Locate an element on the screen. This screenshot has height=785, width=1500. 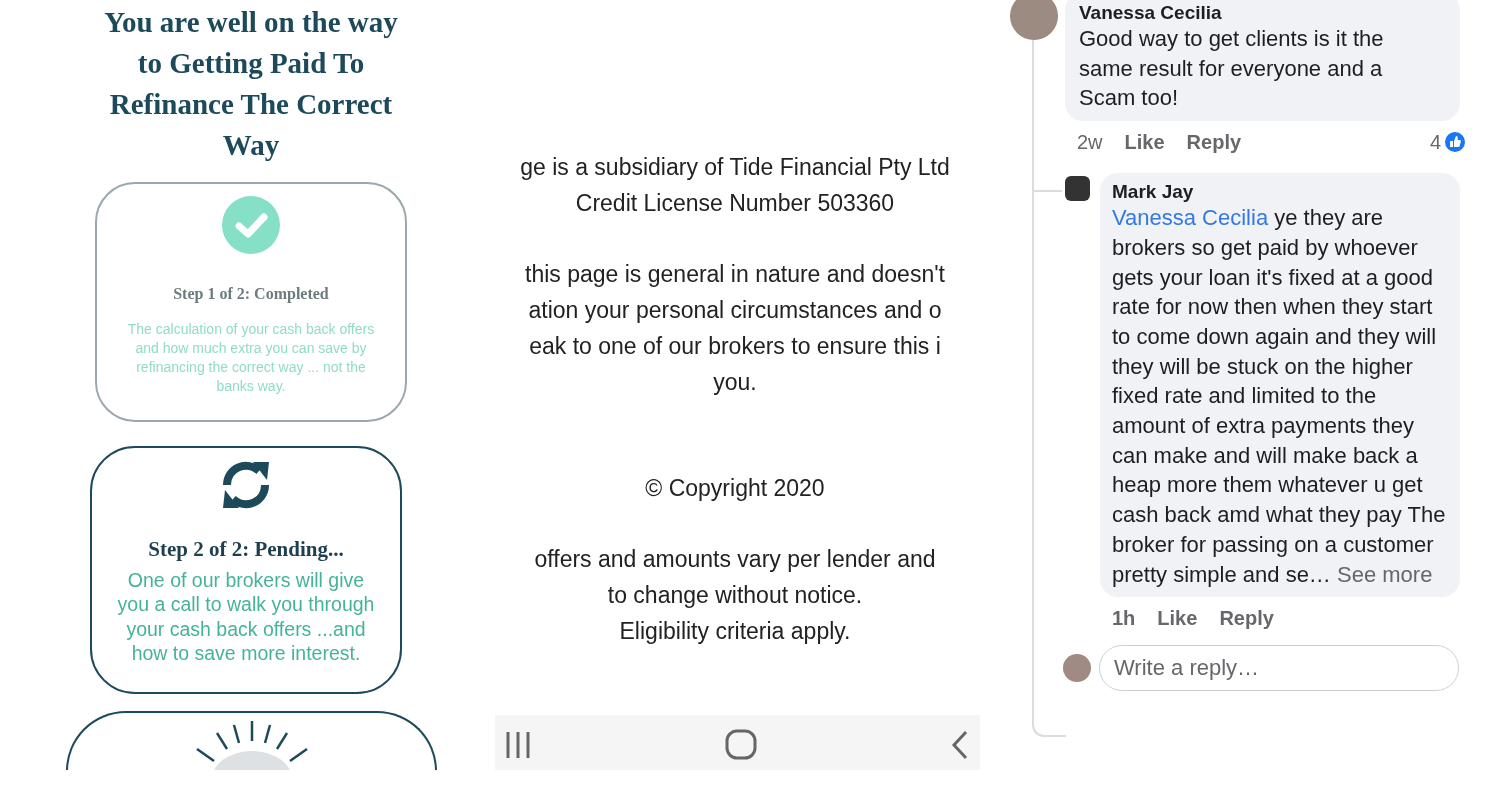
see-more-link: See more is located at coordinates (1385, 574).